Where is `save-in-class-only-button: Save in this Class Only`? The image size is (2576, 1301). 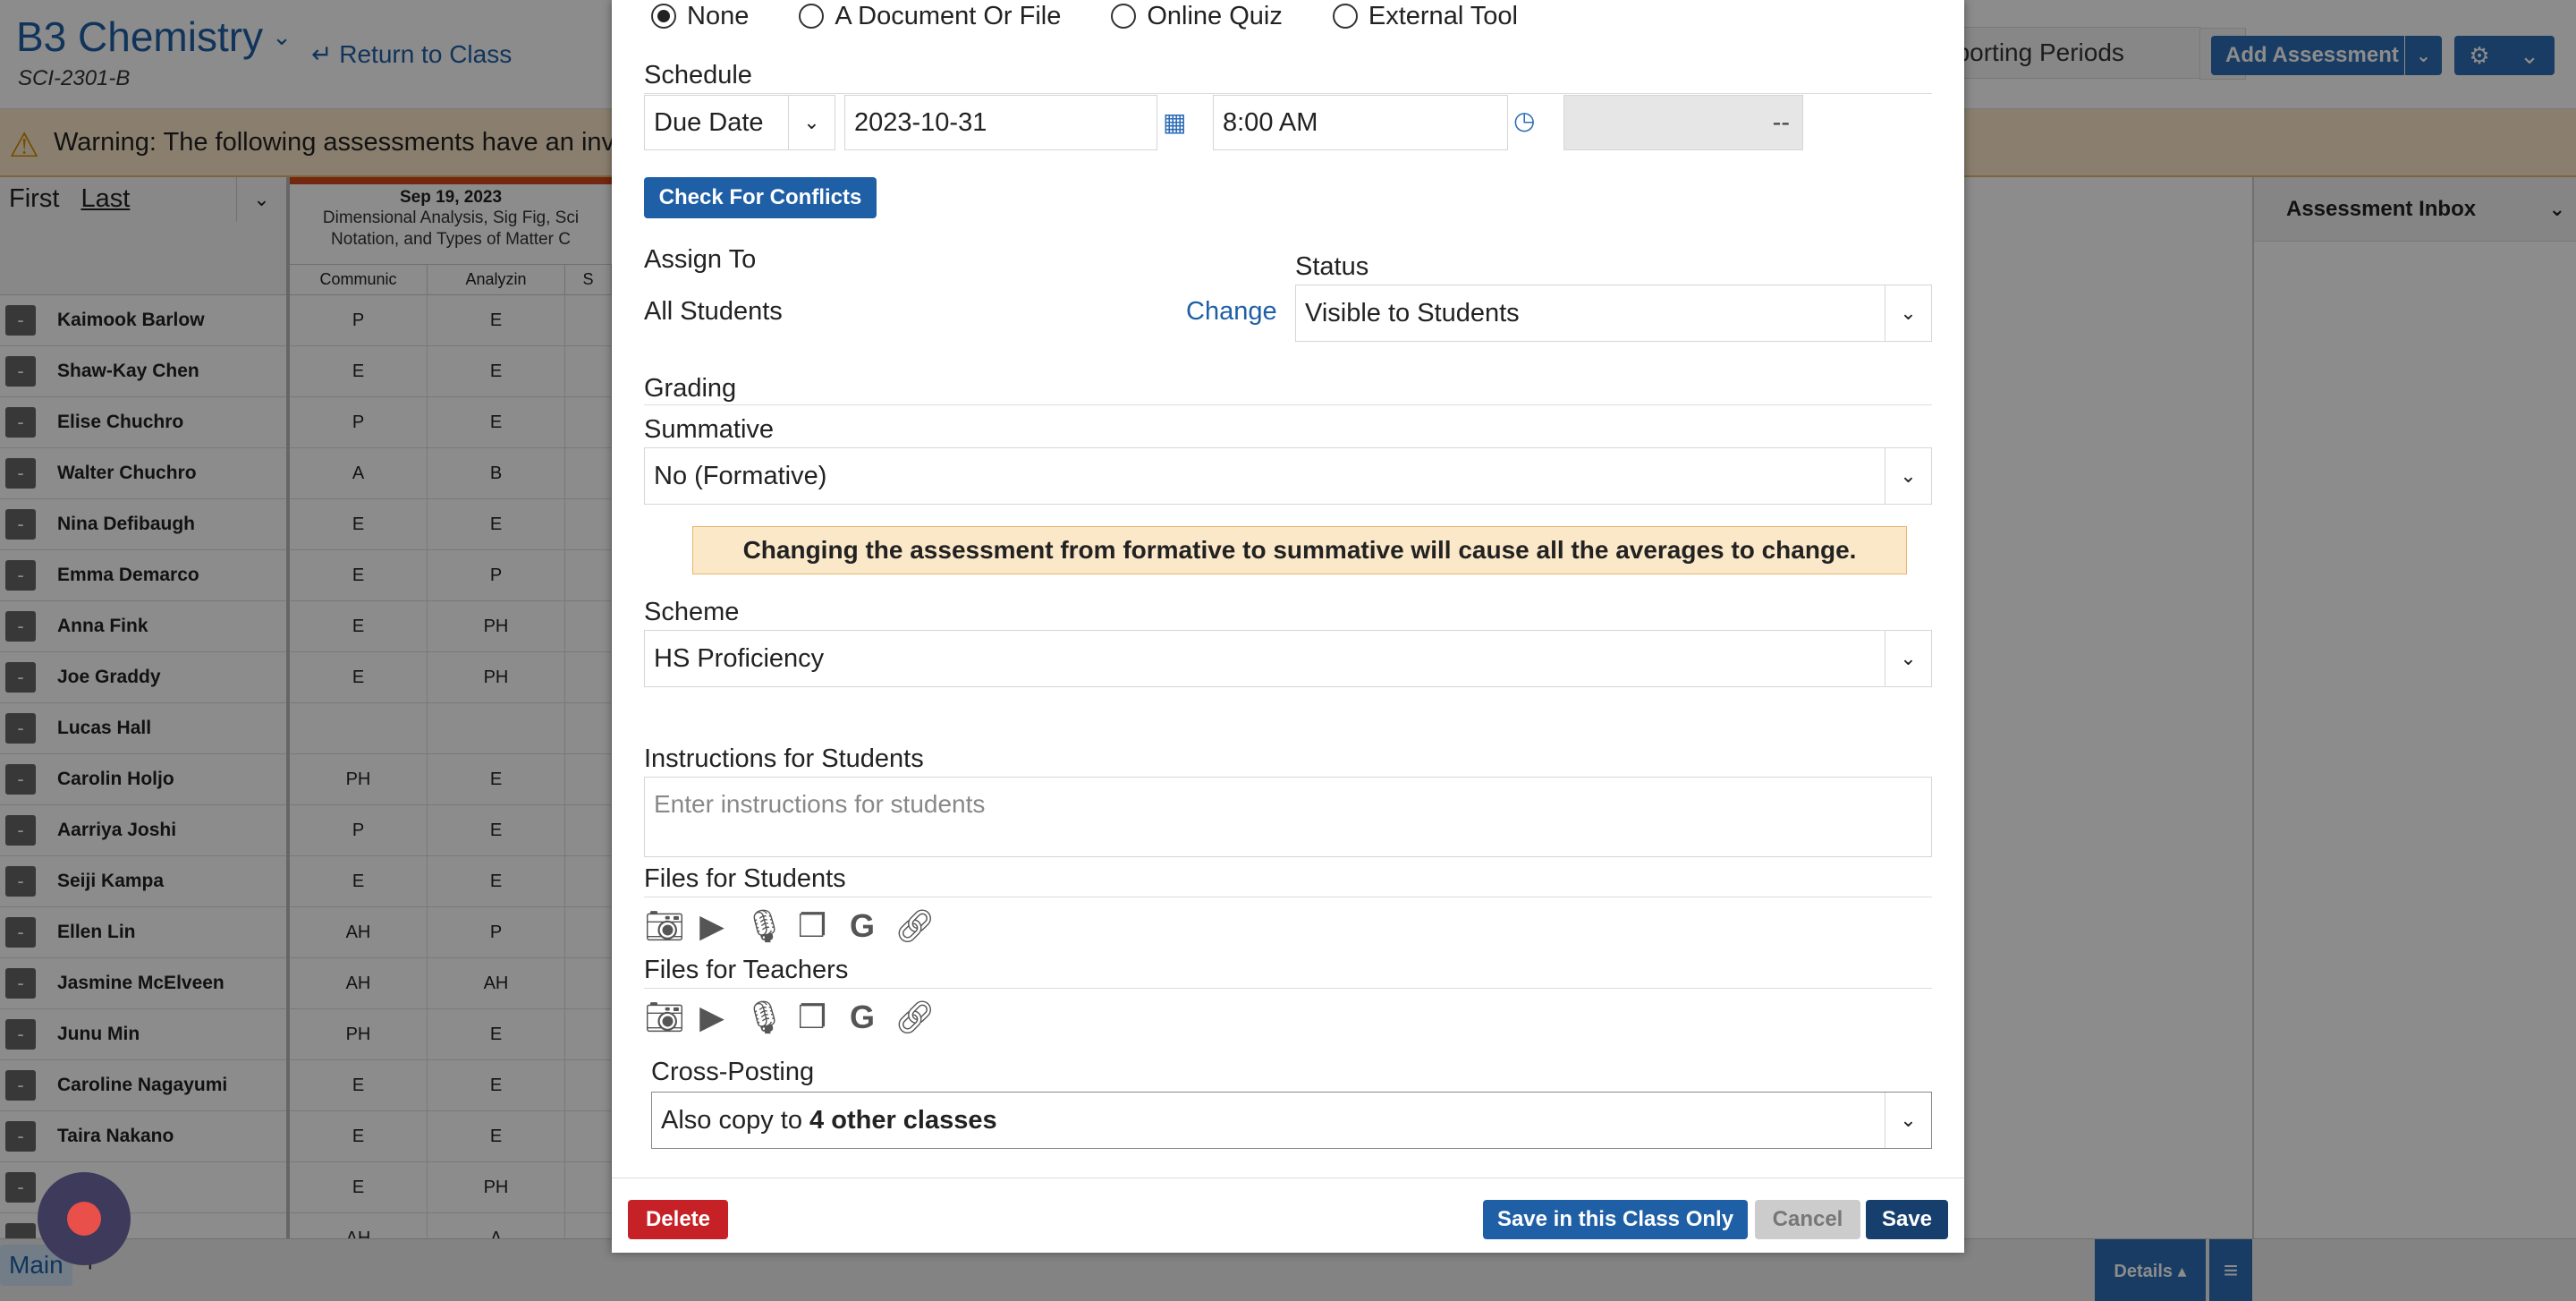 save-in-class-only-button: Save in this Class Only is located at coordinates (1615, 1219).